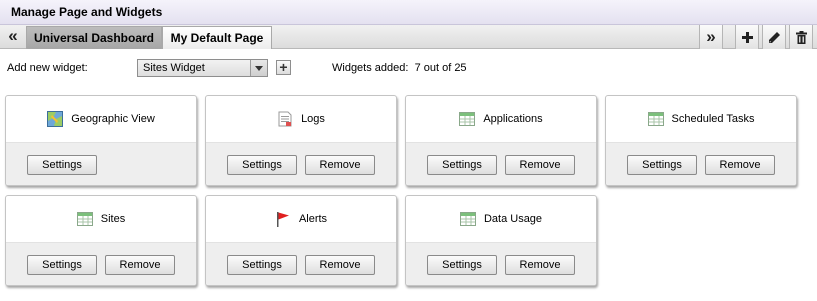 This screenshot has width=817, height=301. What do you see at coordinates (285, 119) in the screenshot?
I see `log-document-icon` at bounding box center [285, 119].